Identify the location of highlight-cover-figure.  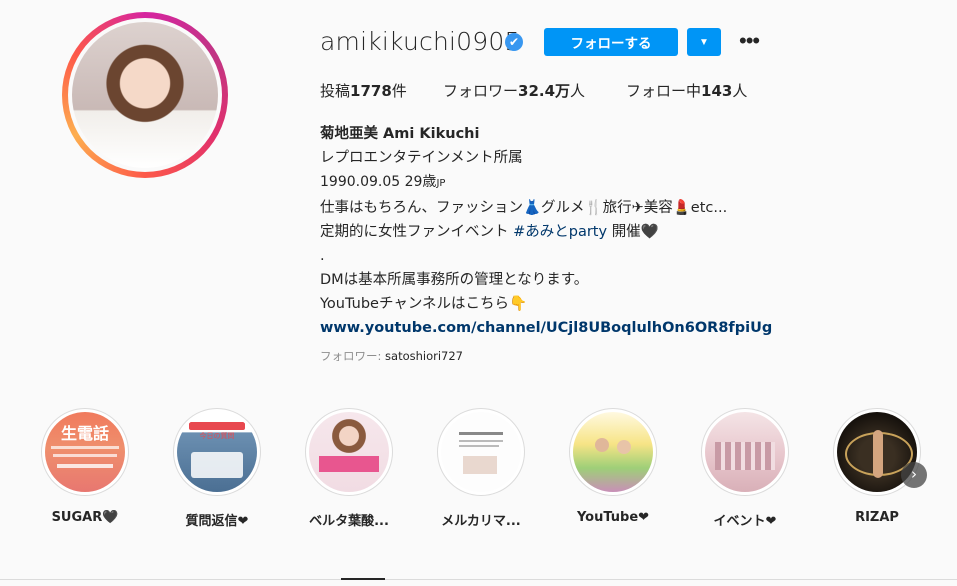
(878, 454).